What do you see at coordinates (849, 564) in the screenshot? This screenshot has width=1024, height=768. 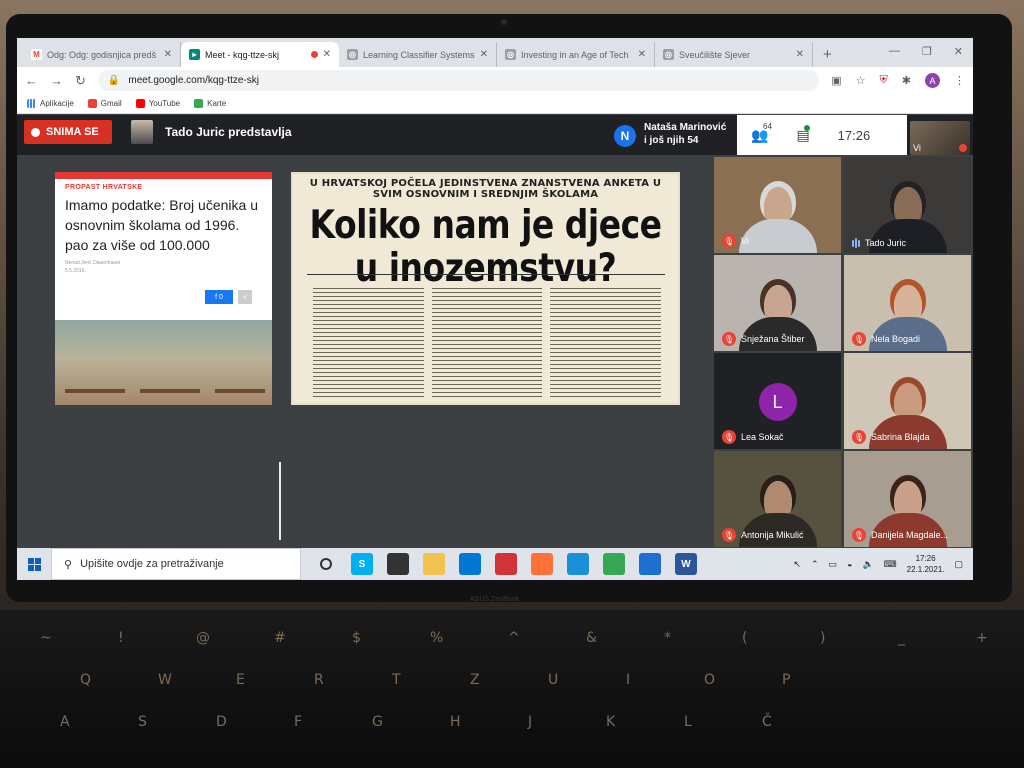 I see `network-icon: ◒` at bounding box center [849, 564].